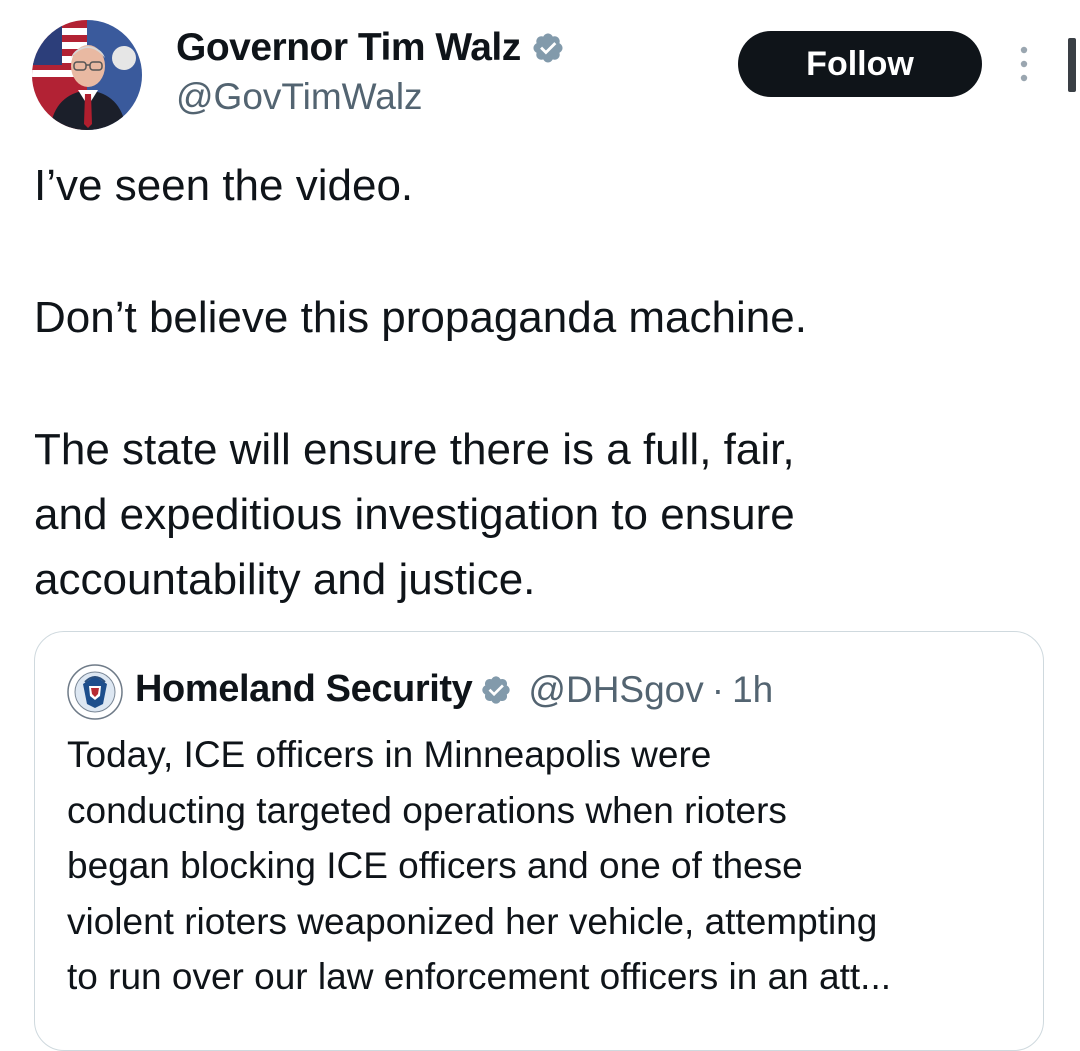 The image size is (1080, 1051). I want to click on follow-button: Follow, so click(860, 64).